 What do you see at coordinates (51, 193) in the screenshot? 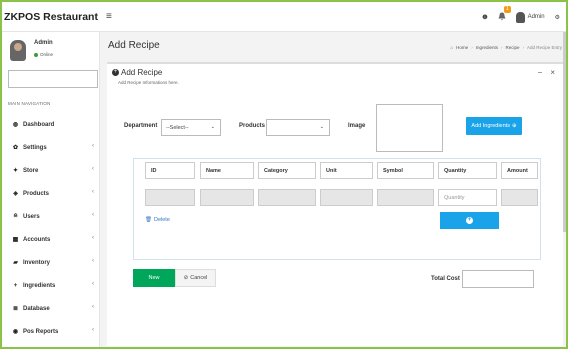
I see `sidebar-item-products: ◈ Products ‹` at bounding box center [51, 193].